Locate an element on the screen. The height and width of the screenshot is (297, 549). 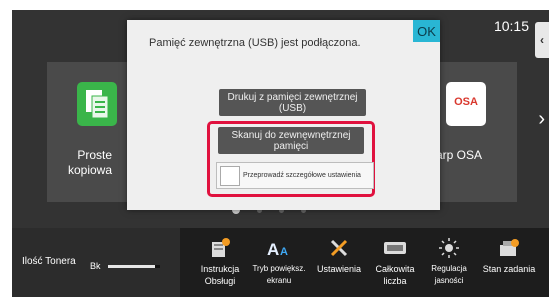
taskbar-text-zoom-label: Tryb powiększ. ekranu is located at coordinates (279, 274).